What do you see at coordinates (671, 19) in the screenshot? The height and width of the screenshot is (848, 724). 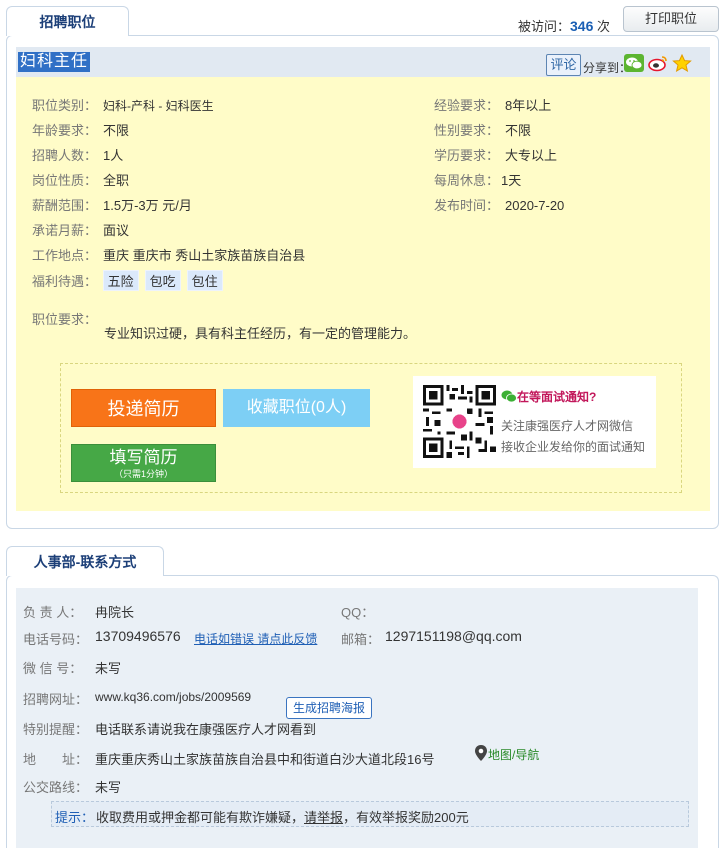 I see `print-job-button: 打印职位` at bounding box center [671, 19].